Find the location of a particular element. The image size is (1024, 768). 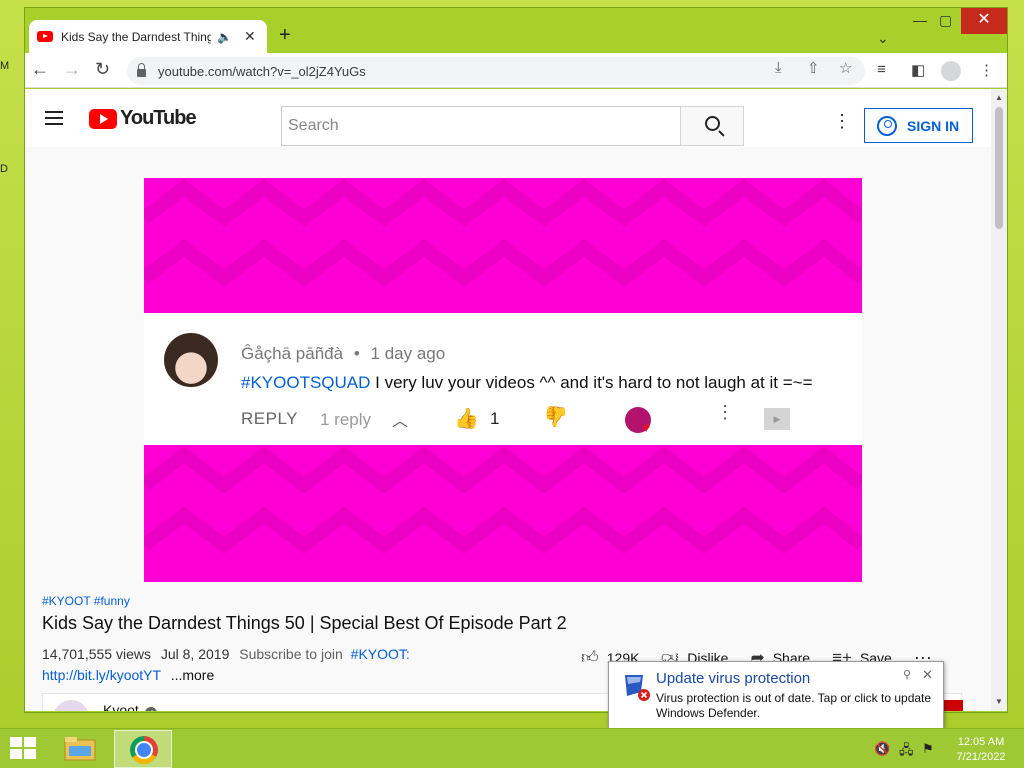

channel-name-line: Kyoot ✓ is located at coordinates (130, 706).